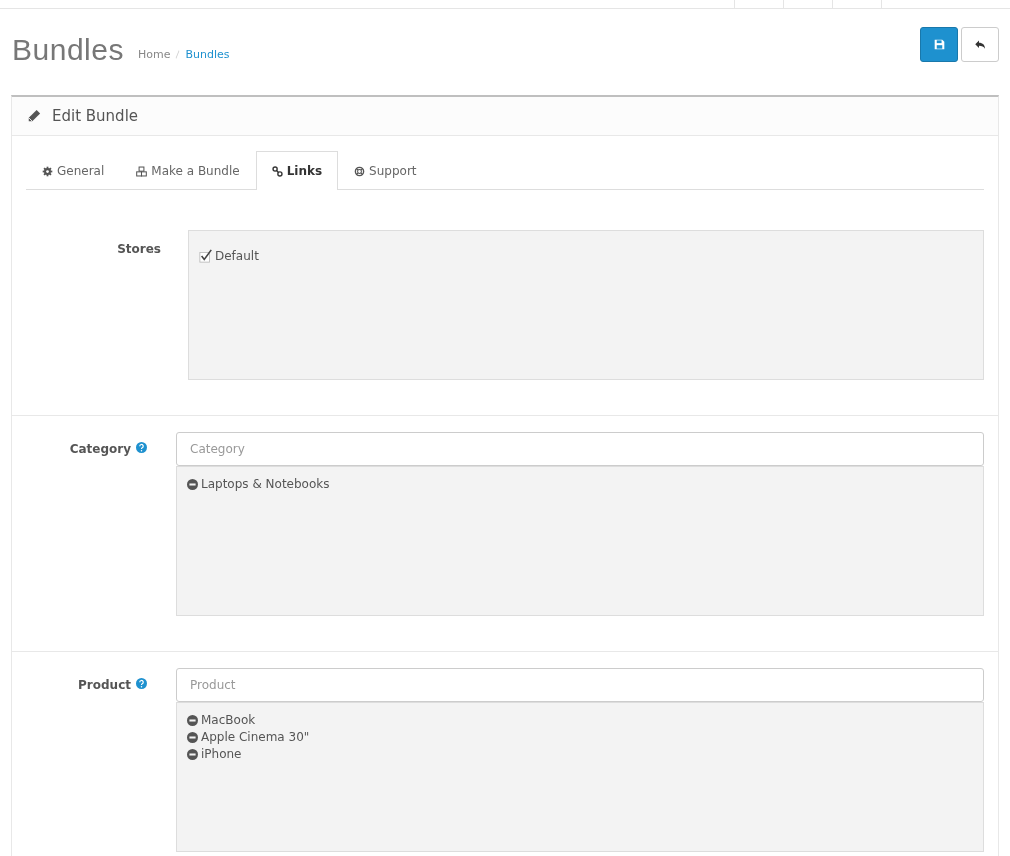 This screenshot has width=1010, height=856. I want to click on life-ring-icon, so click(360, 171).